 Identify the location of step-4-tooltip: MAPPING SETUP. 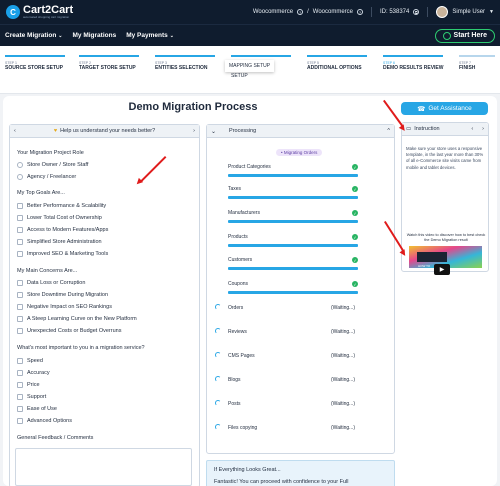
(250, 66).